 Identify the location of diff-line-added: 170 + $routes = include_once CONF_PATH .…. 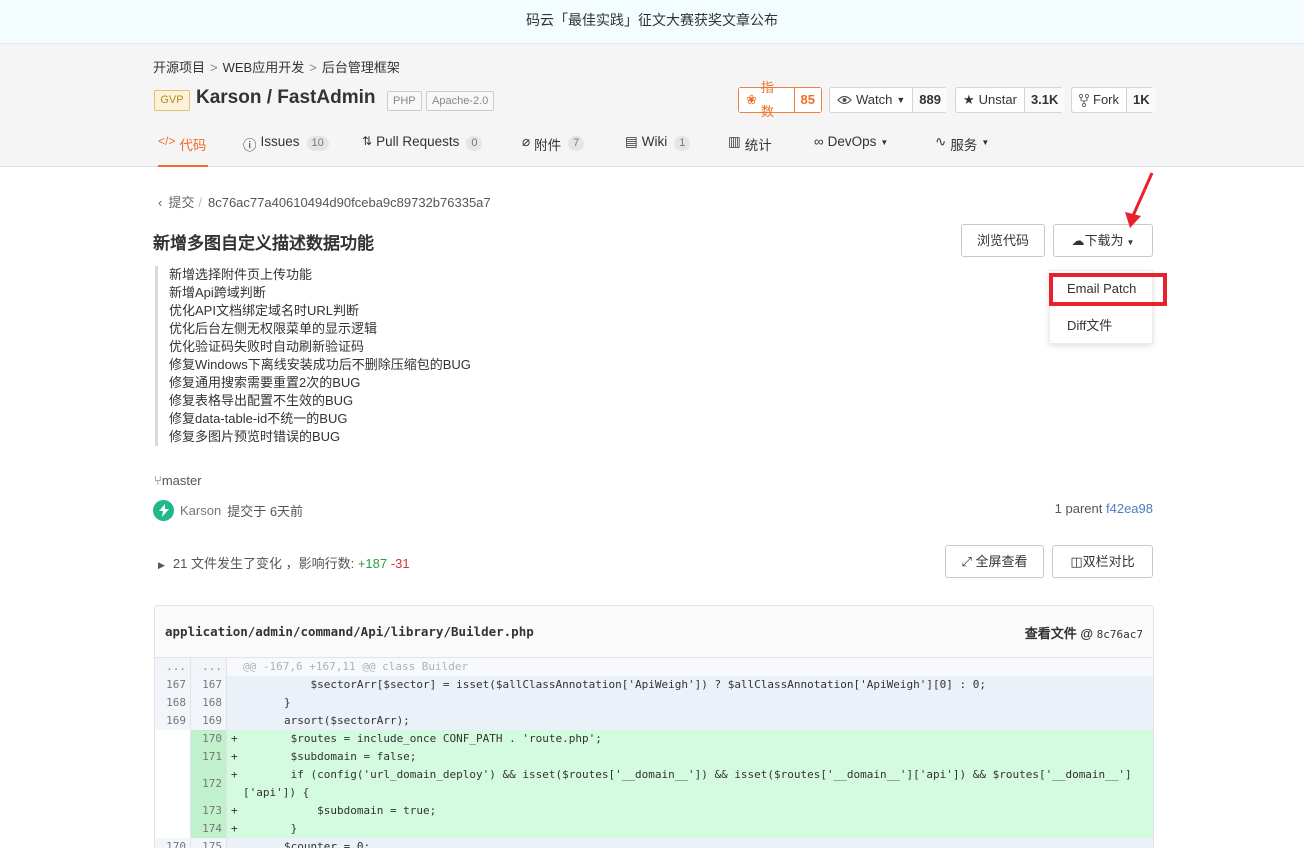
(654, 739).